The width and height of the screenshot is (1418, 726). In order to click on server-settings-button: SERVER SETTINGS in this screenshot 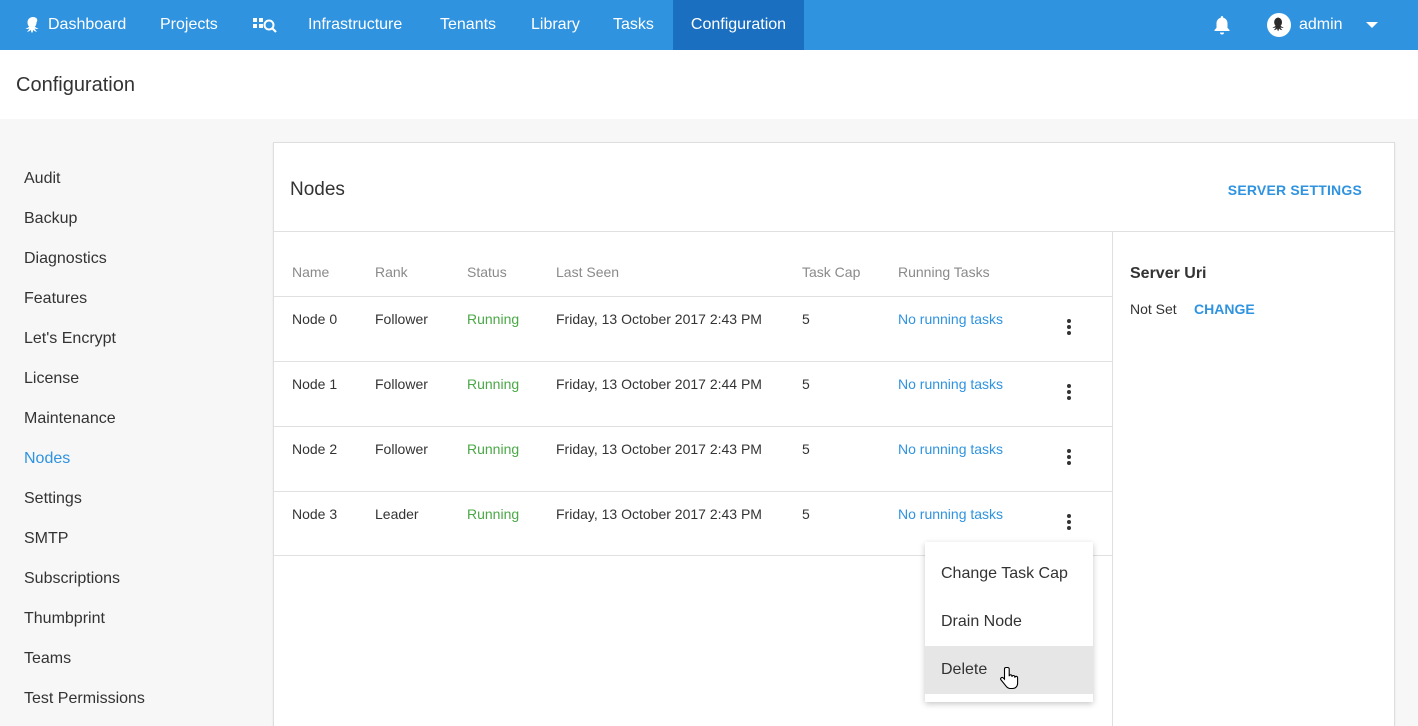, I will do `click(1295, 190)`.